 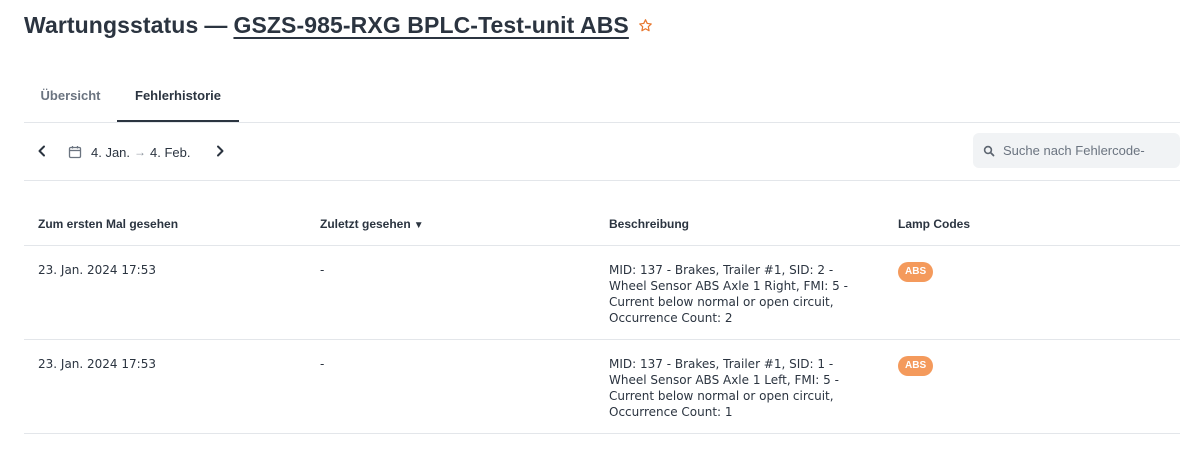 What do you see at coordinates (75, 152) in the screenshot?
I see `calendar-icon` at bounding box center [75, 152].